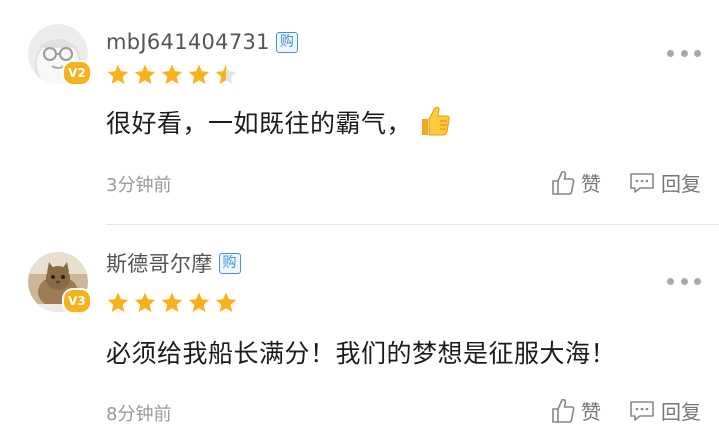 This screenshot has width=719, height=440. Describe the element at coordinates (435, 124) in the screenshot. I see `thumbs-up-icon` at that location.